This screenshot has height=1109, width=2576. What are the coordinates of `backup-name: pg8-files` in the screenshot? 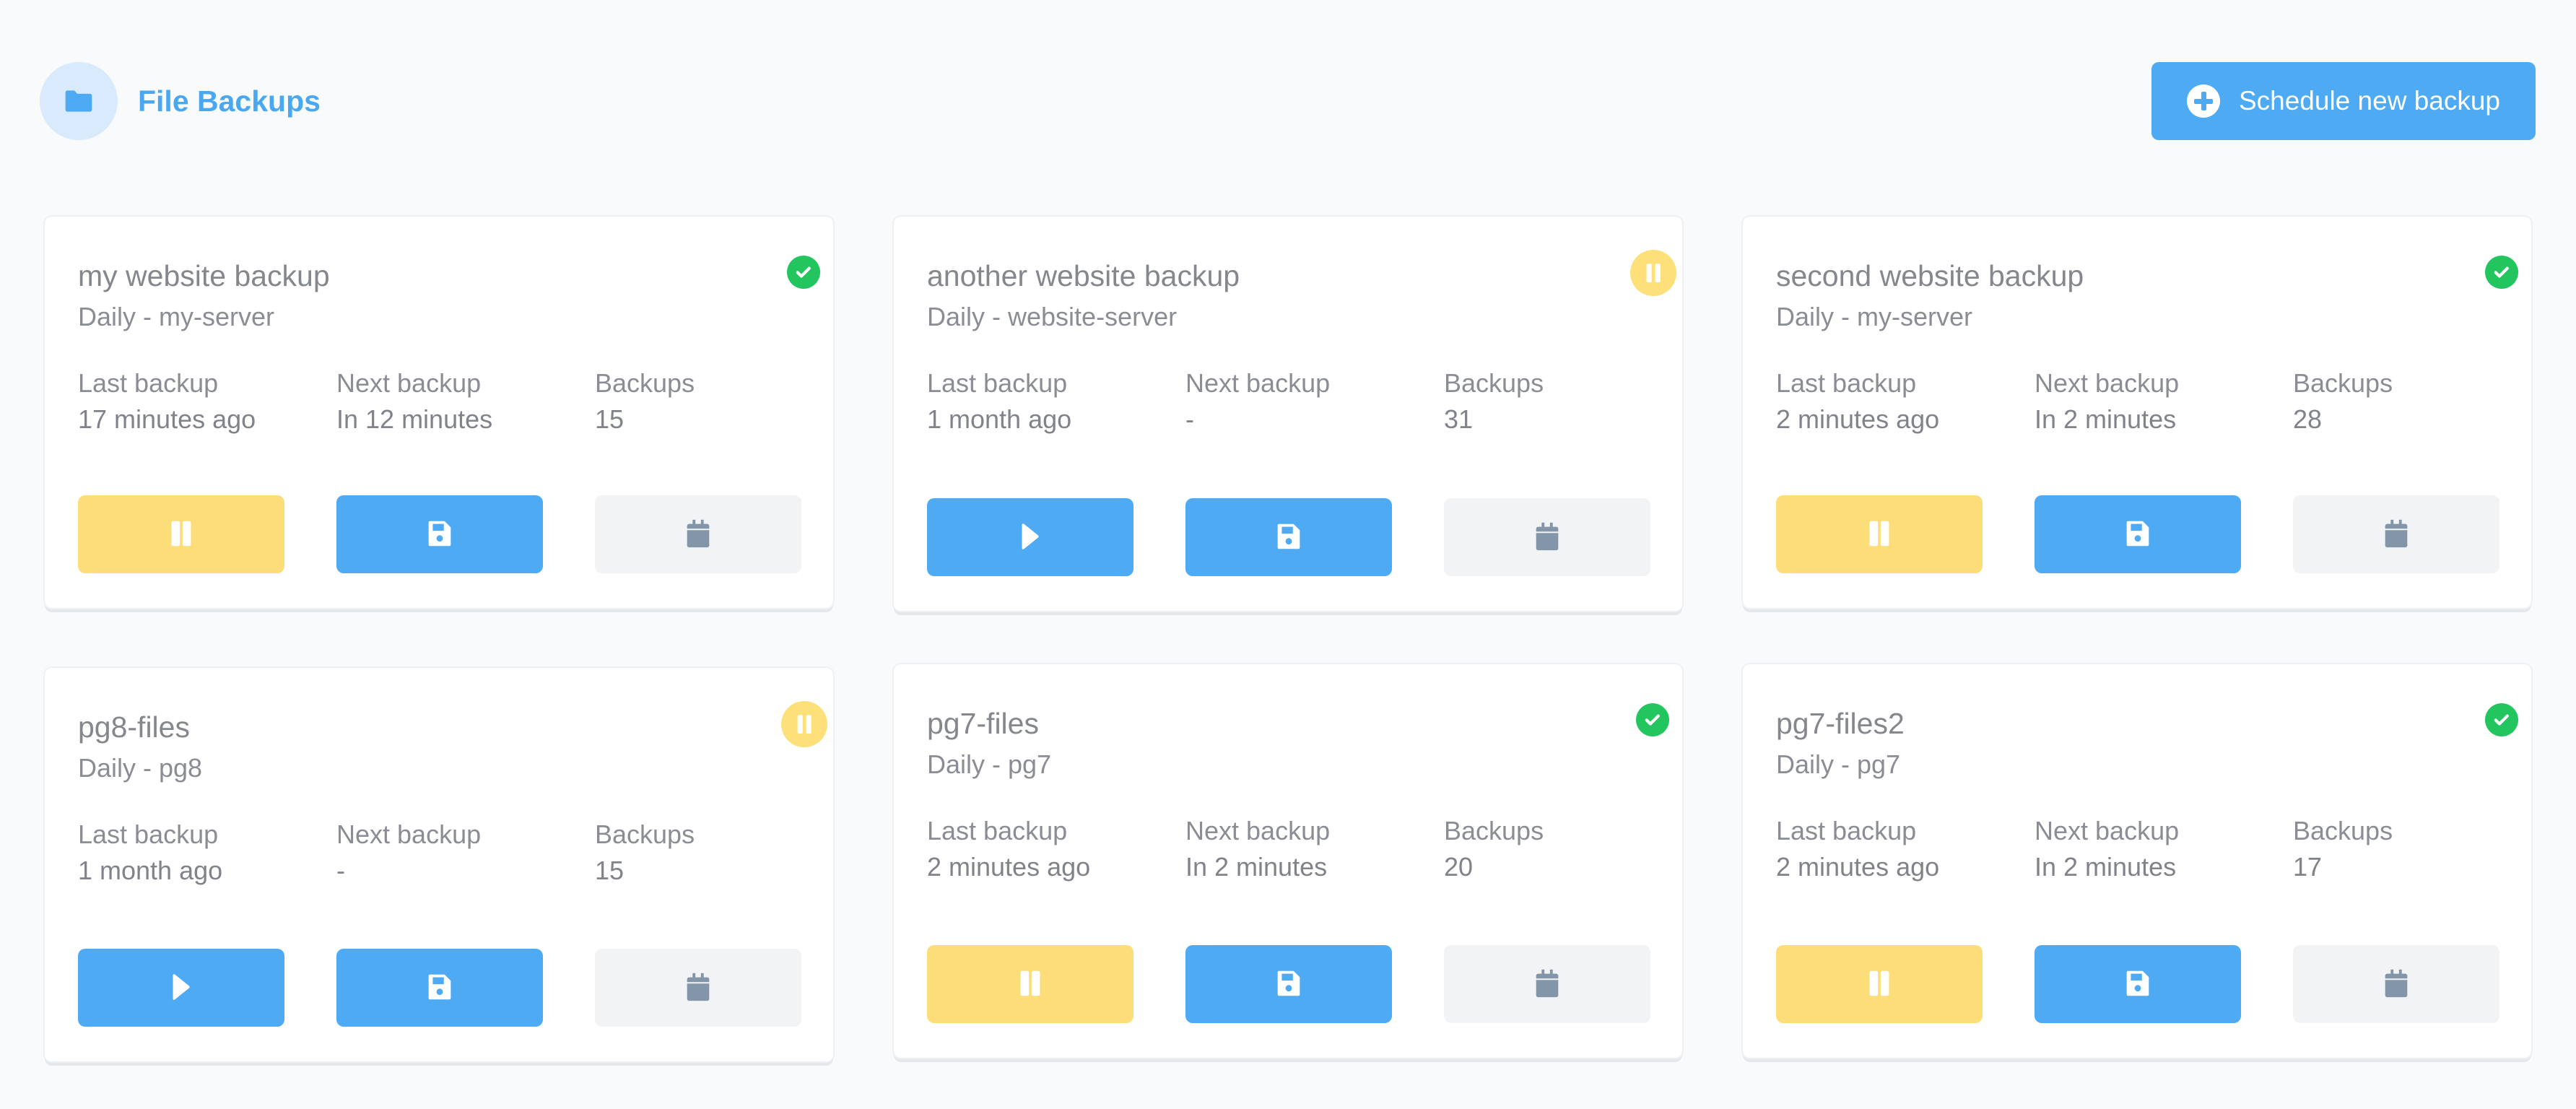 It's located at (134, 727).